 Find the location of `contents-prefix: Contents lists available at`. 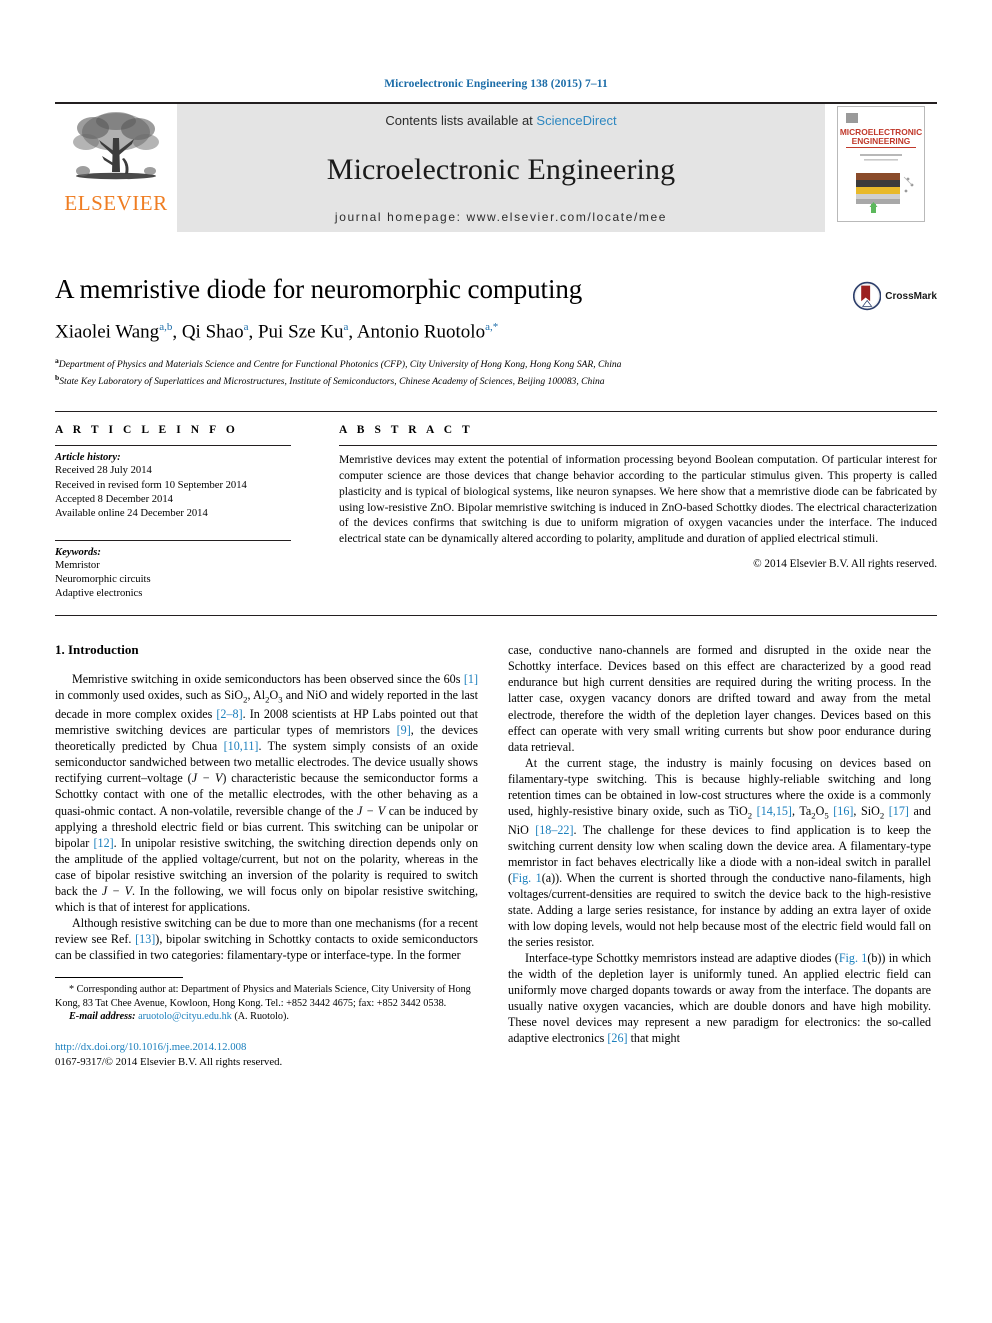

contents-prefix: Contents lists available at is located at coordinates (461, 120).